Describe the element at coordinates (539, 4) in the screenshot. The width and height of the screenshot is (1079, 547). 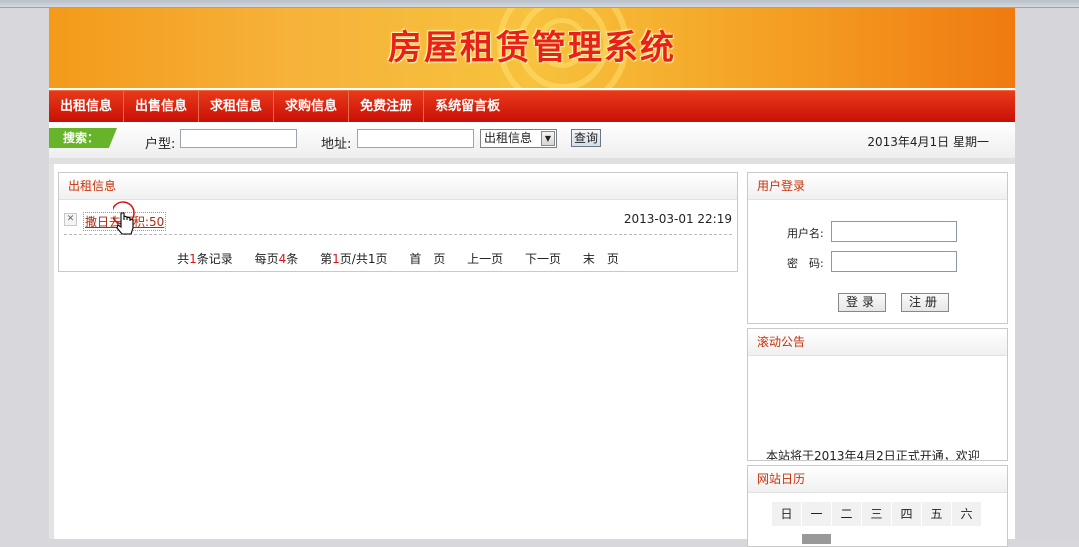
I see `browser-top-edge` at that location.